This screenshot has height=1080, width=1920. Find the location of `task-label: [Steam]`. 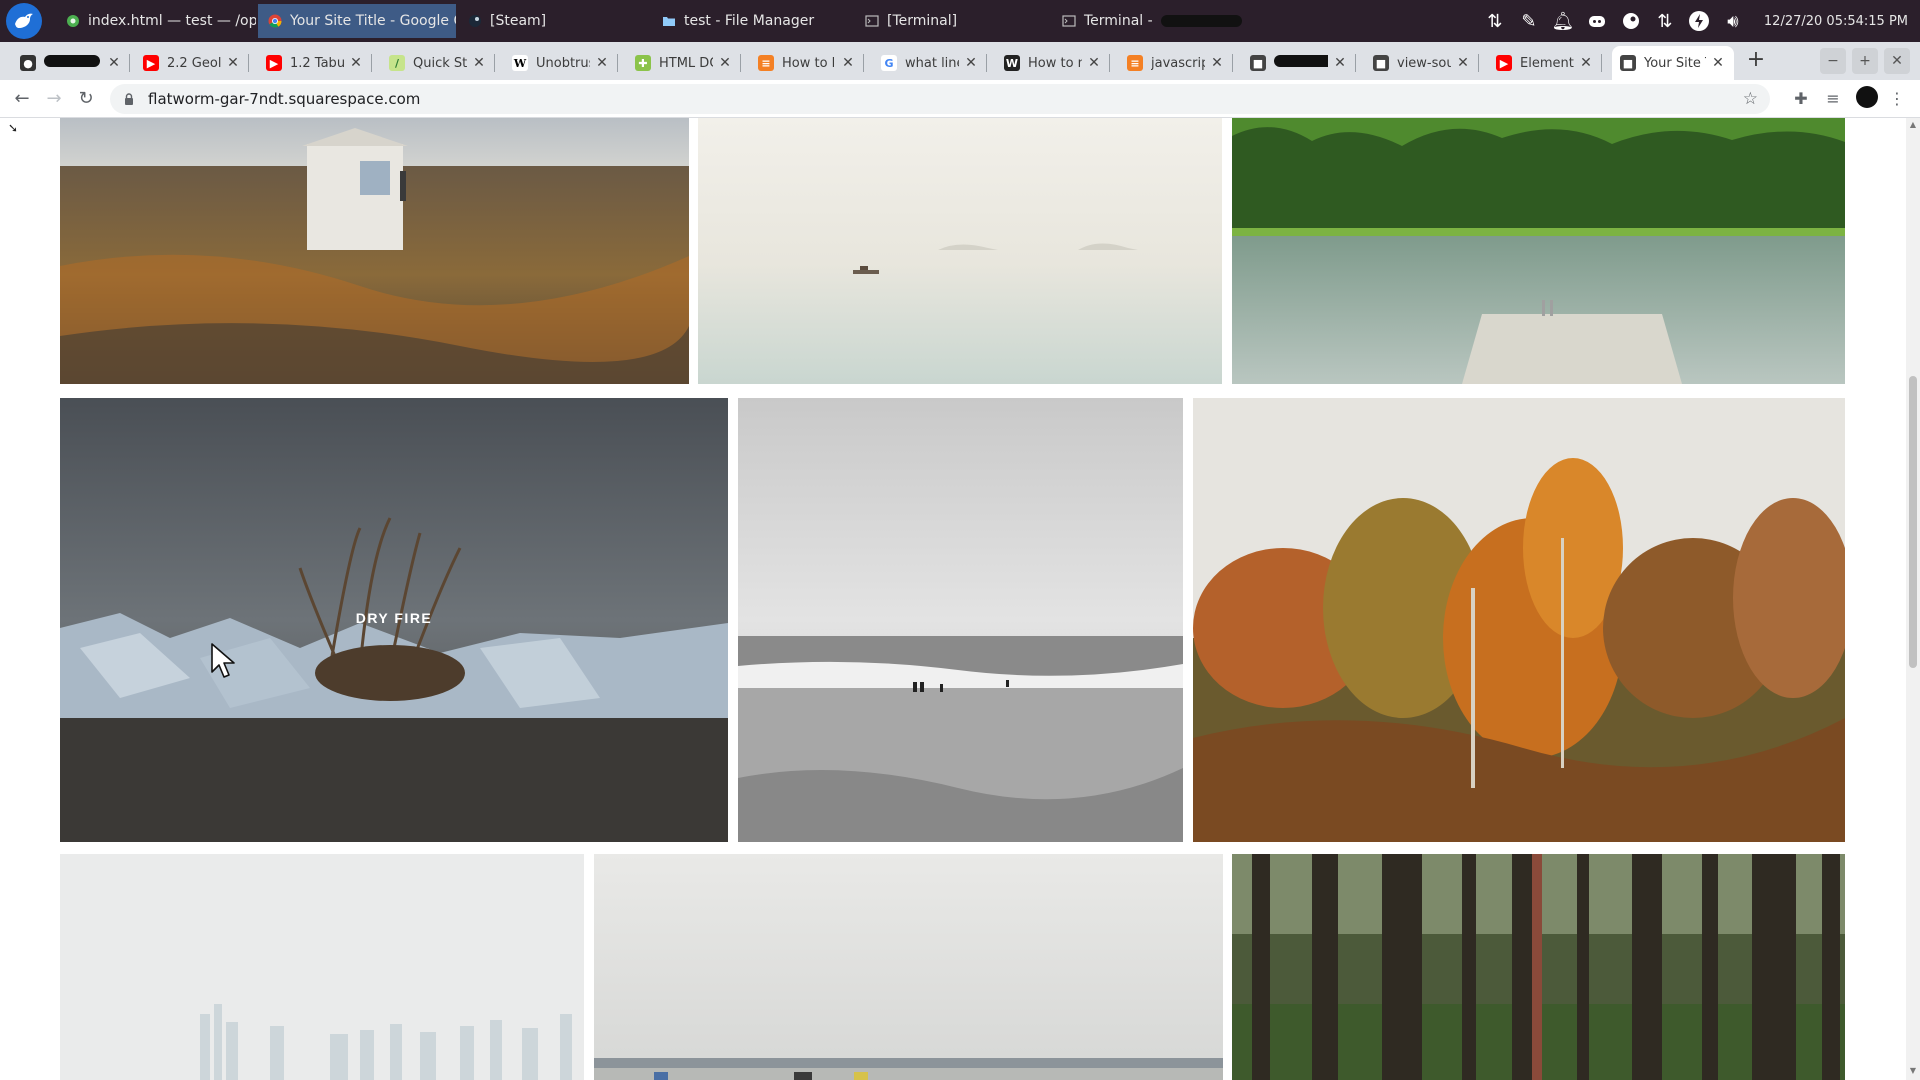

task-label: [Steam] is located at coordinates (518, 21).